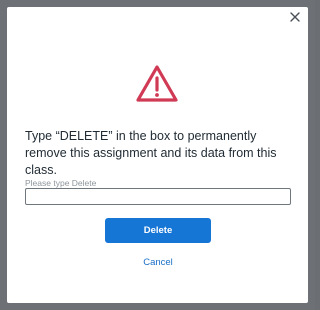 The width and height of the screenshot is (320, 310). What do you see at coordinates (157, 83) in the screenshot?
I see `warning-triangle-icon` at bounding box center [157, 83].